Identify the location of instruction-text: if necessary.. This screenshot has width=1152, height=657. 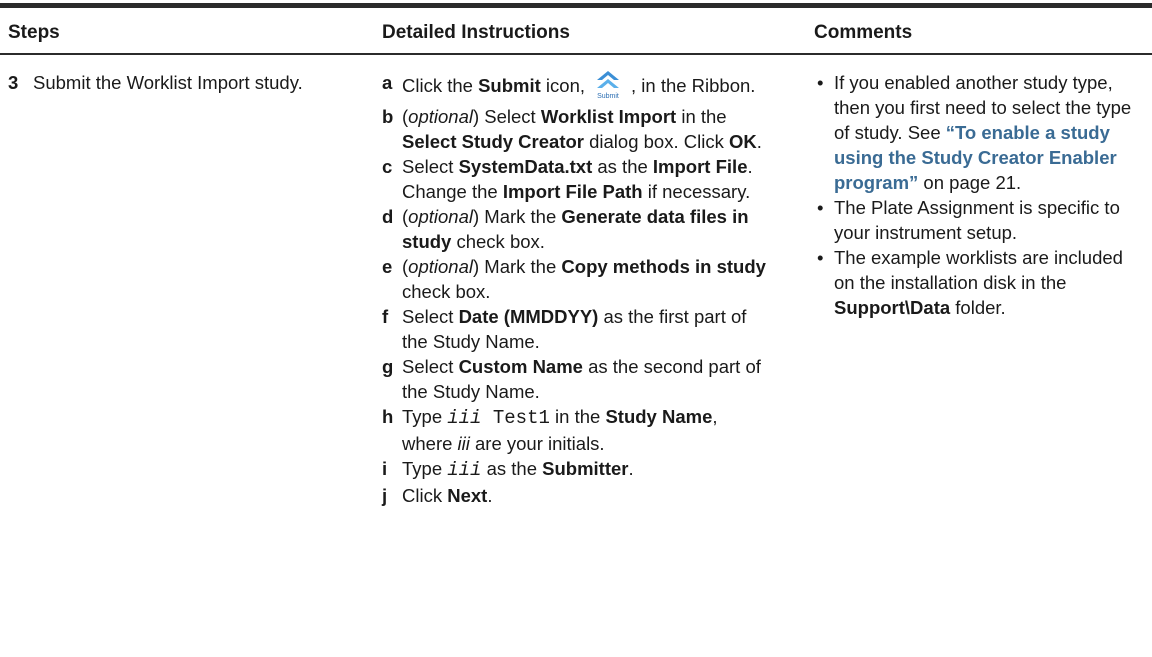
(696, 191).